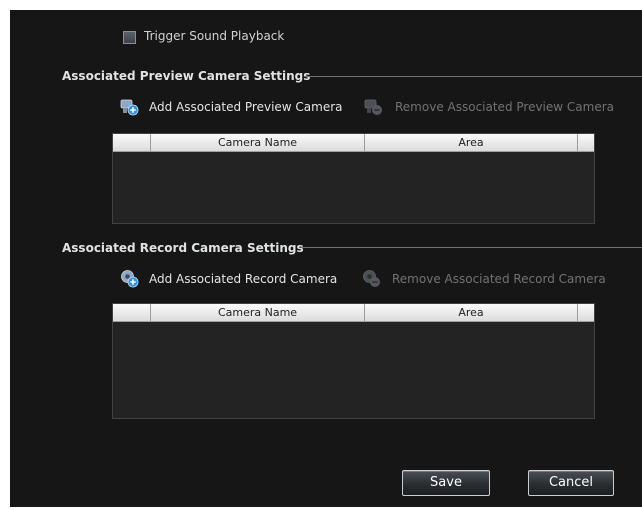 The width and height of the screenshot is (642, 510). Describe the element at coordinates (571, 483) in the screenshot. I see `cancel-button: Cancel` at that location.